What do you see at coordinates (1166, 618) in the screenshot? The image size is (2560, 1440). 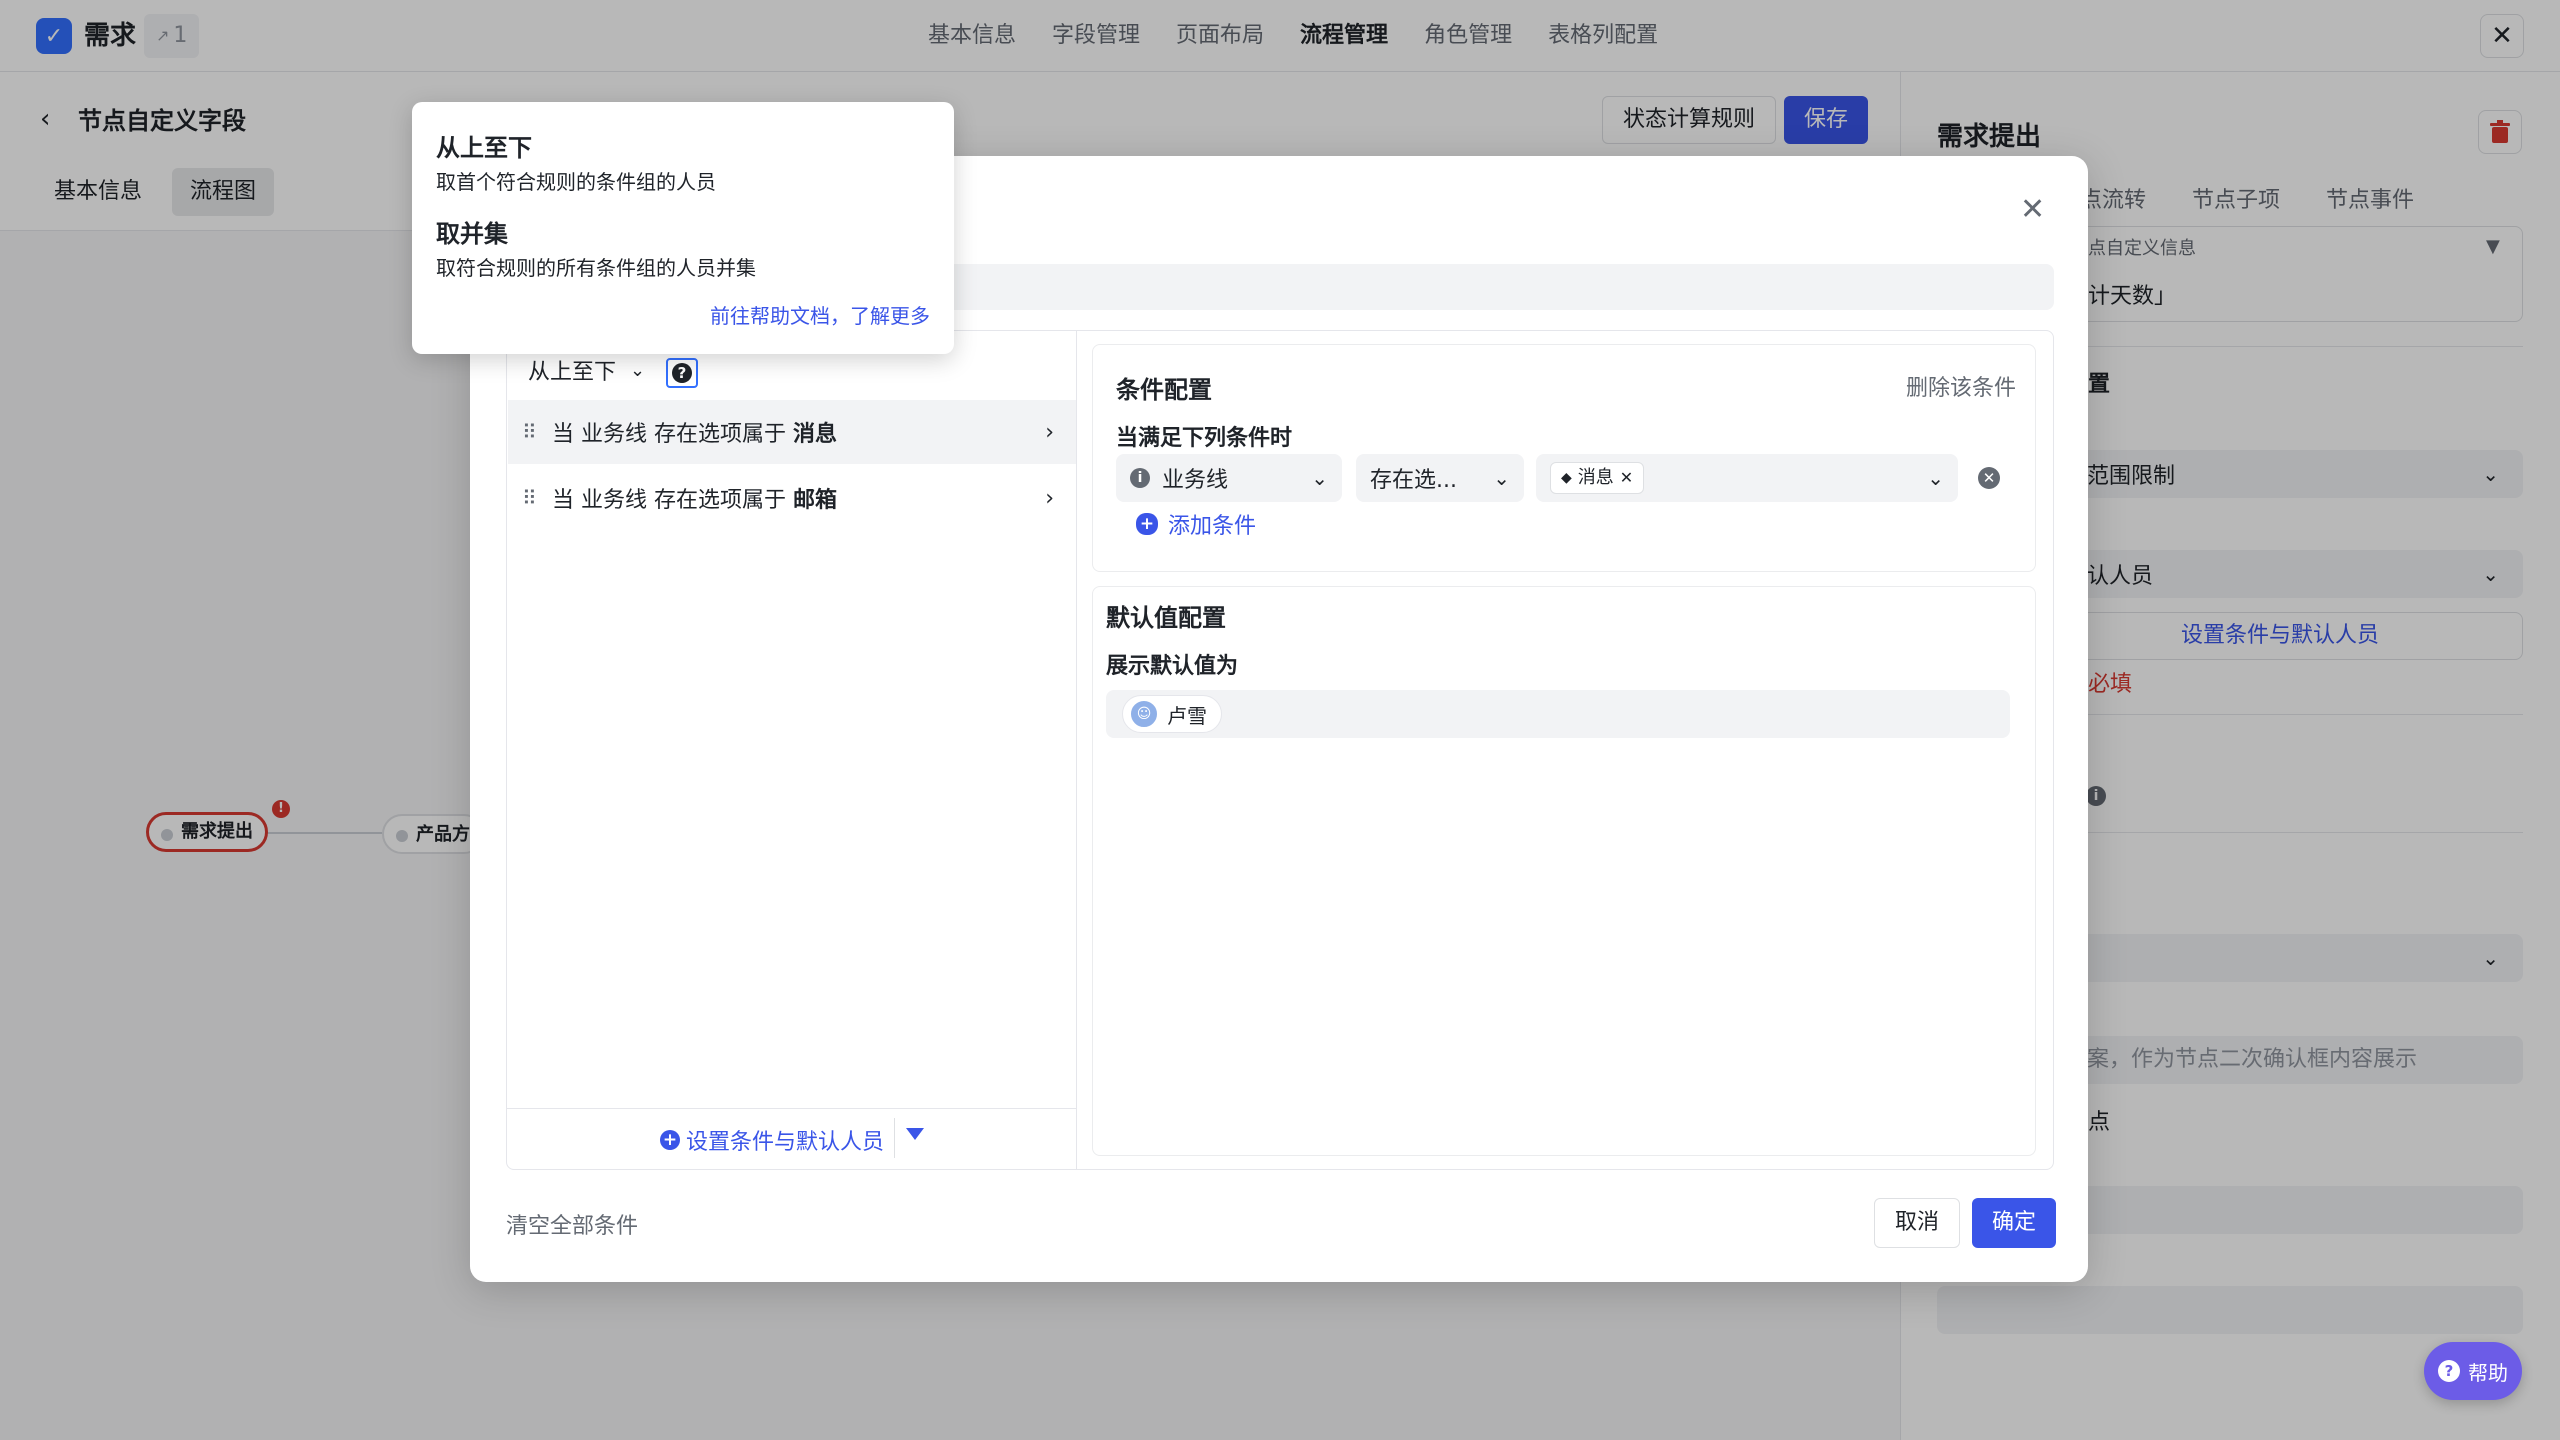 I see `default-config-title: 默认值配置` at bounding box center [1166, 618].